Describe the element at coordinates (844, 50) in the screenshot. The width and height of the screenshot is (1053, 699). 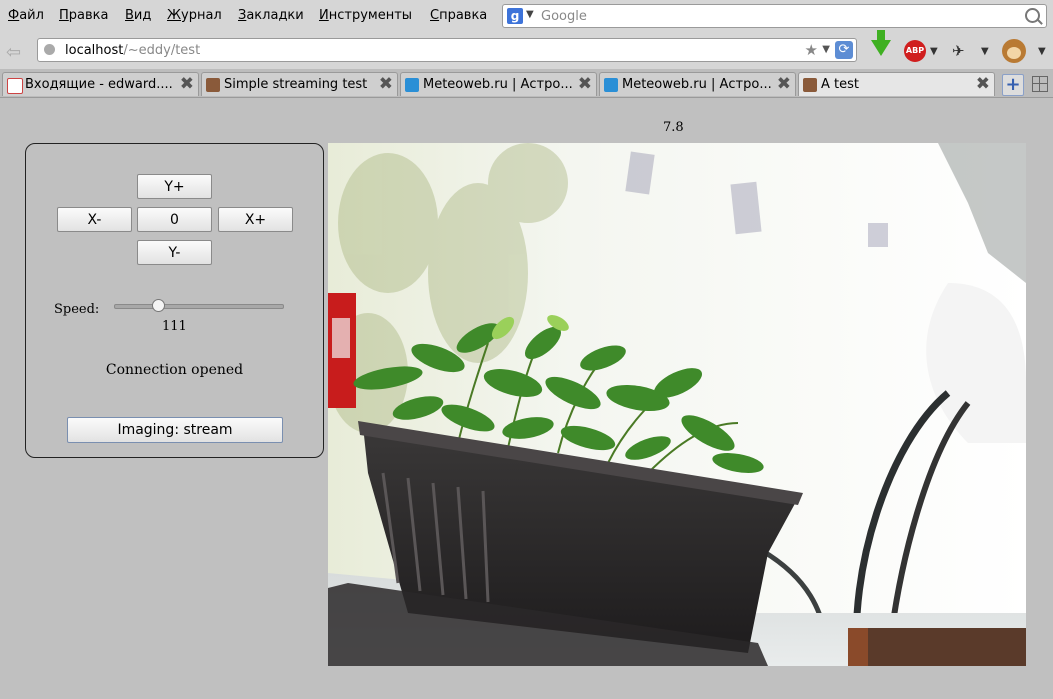
I see `reload-icon: ⟳` at that location.